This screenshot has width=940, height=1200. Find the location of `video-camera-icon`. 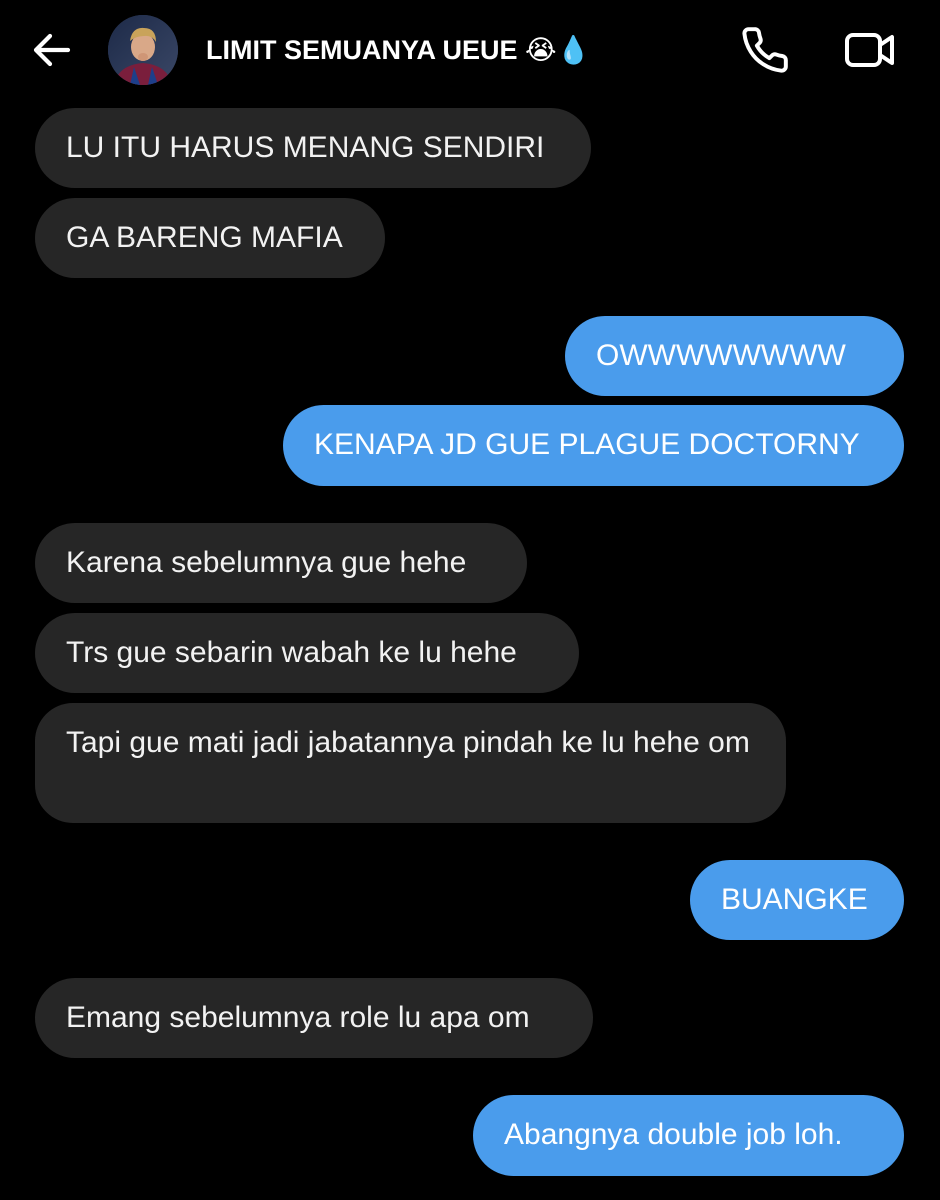

video-camera-icon is located at coordinates (869, 50).